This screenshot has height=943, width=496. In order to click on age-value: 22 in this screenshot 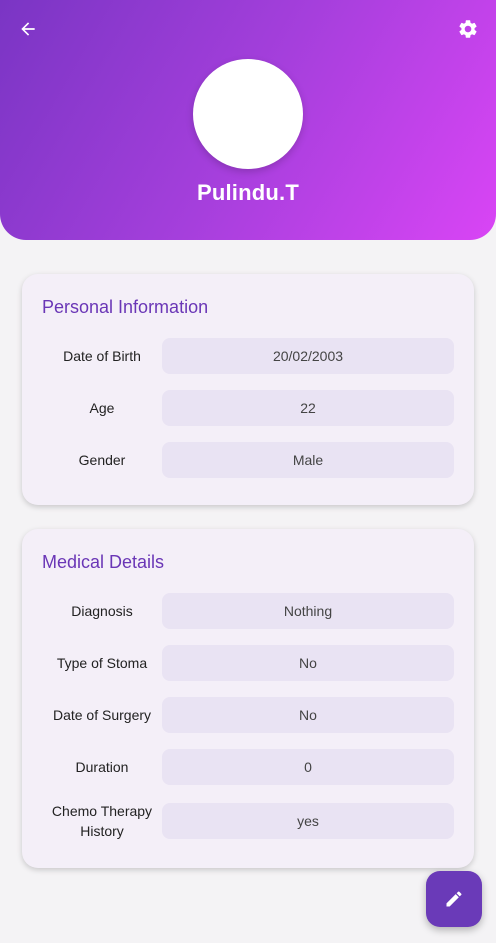, I will do `click(308, 408)`.